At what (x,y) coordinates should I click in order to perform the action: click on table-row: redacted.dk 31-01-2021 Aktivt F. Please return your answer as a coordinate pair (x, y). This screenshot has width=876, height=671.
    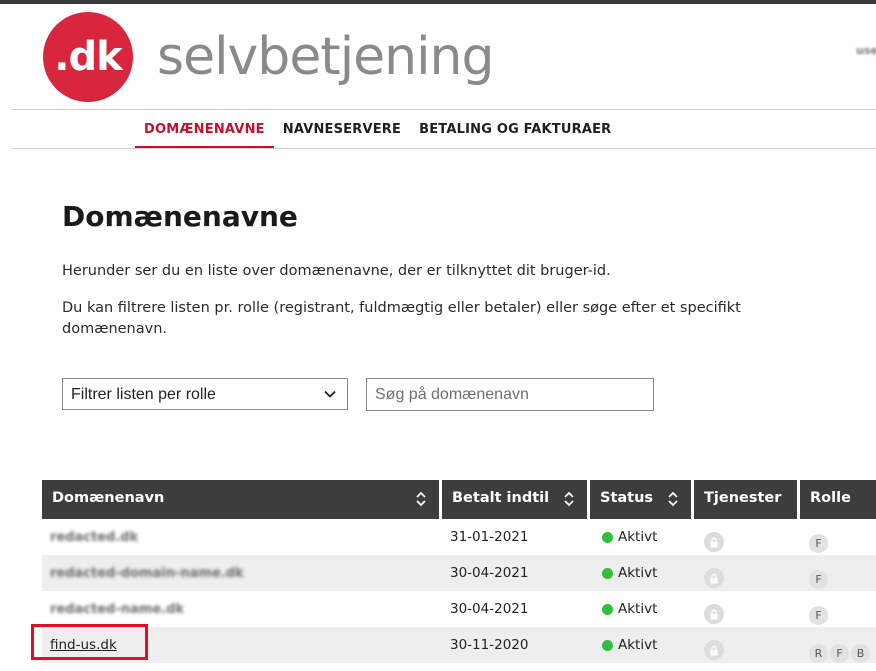
    Looking at the image, I should click on (459, 537).